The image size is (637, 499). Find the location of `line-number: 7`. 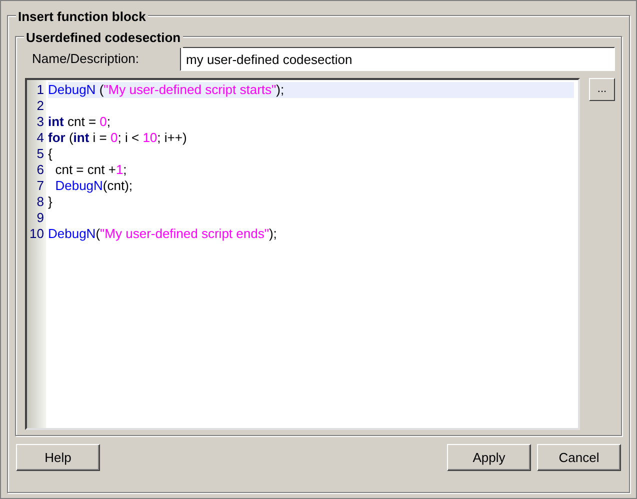

line-number: 7 is located at coordinates (40, 186).